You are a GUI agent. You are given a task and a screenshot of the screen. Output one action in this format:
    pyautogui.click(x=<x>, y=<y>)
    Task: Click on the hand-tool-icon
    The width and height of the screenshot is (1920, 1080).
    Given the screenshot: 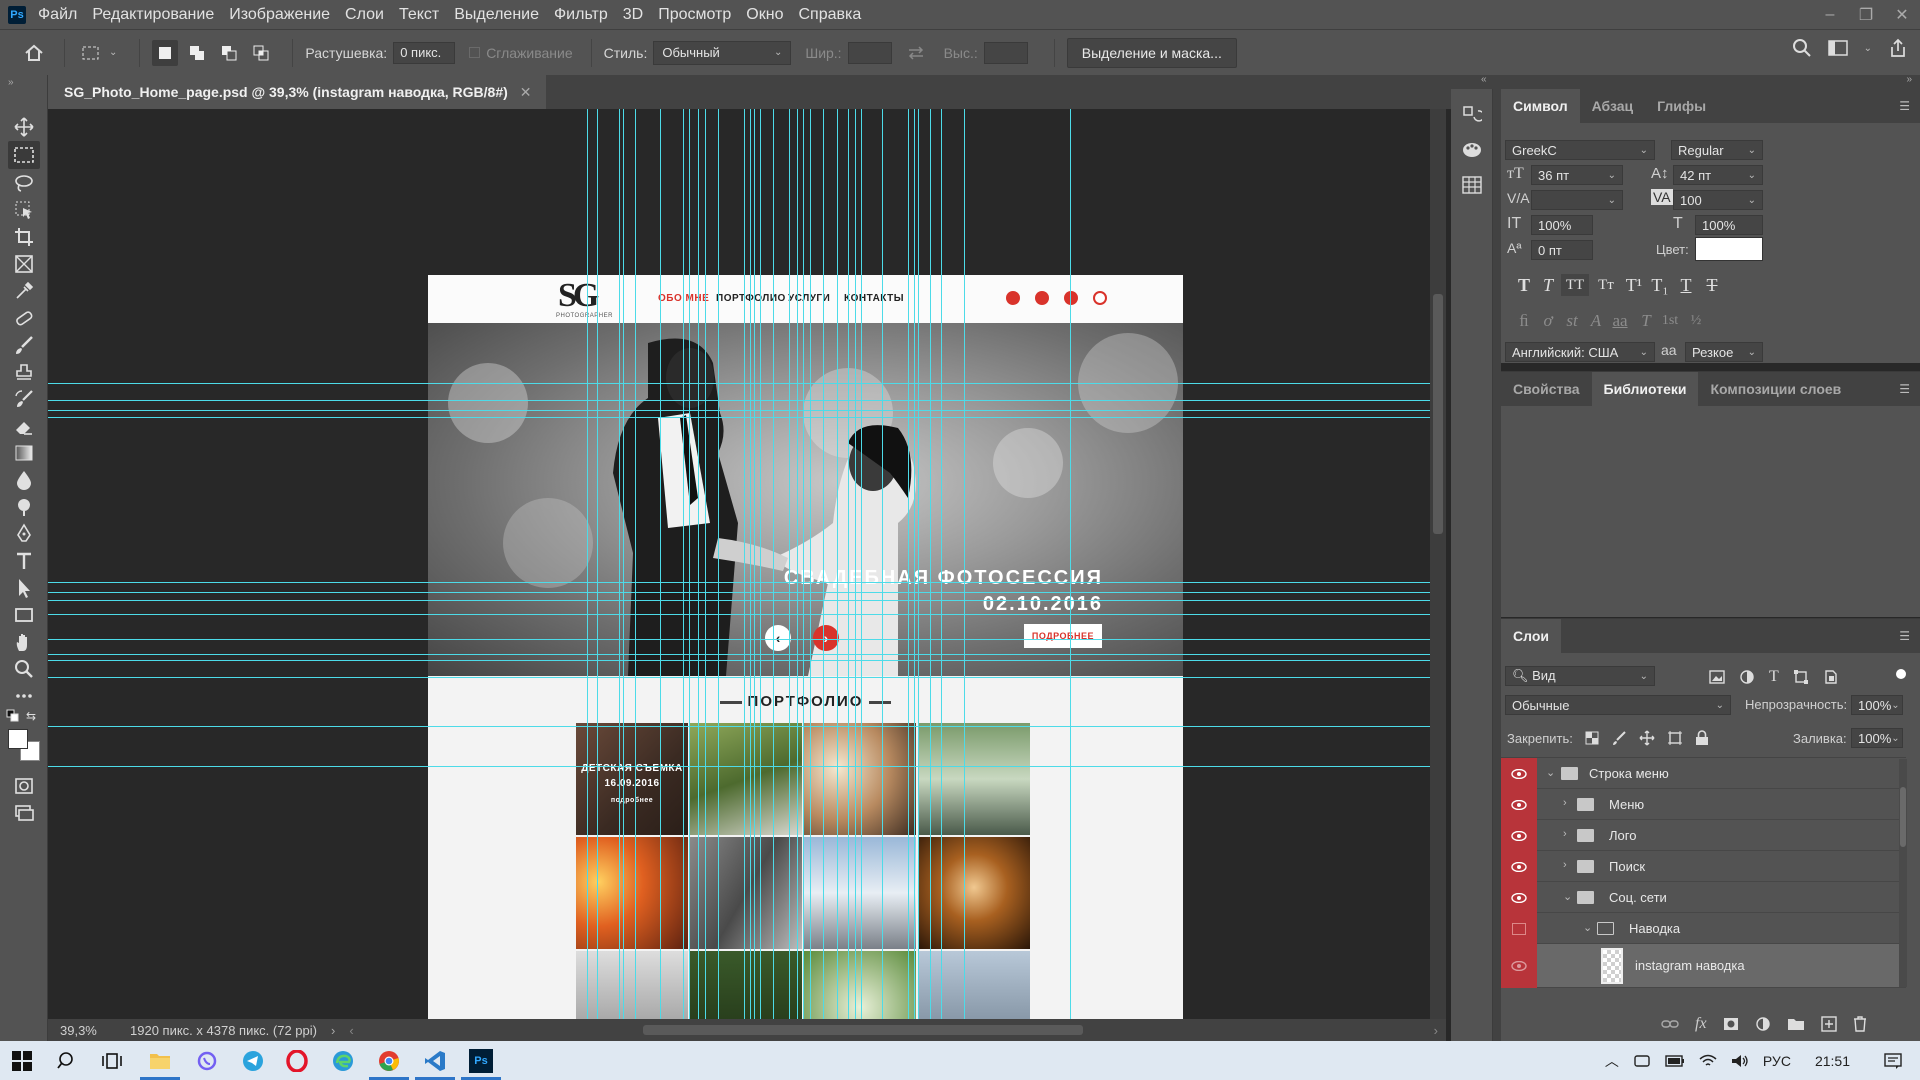 What is the action you would take?
    pyautogui.click(x=24, y=642)
    